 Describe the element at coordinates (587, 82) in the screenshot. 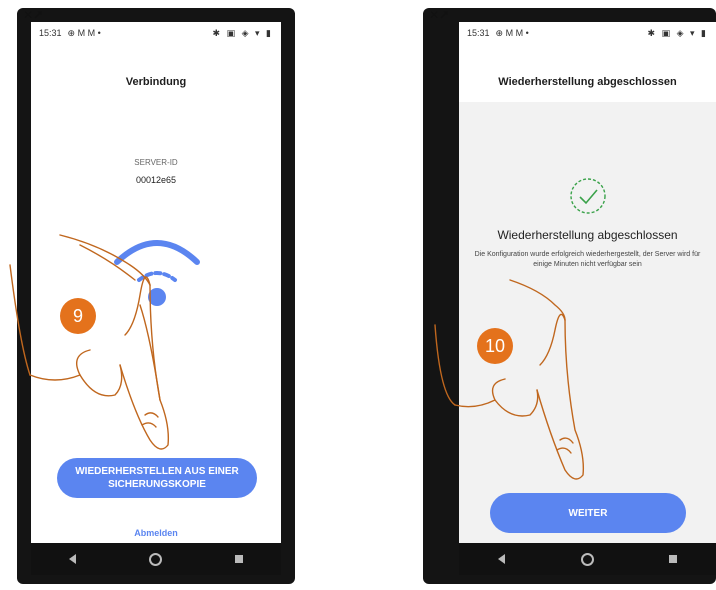

I see `page-title: Wiederherstellung abgeschlossen` at that location.